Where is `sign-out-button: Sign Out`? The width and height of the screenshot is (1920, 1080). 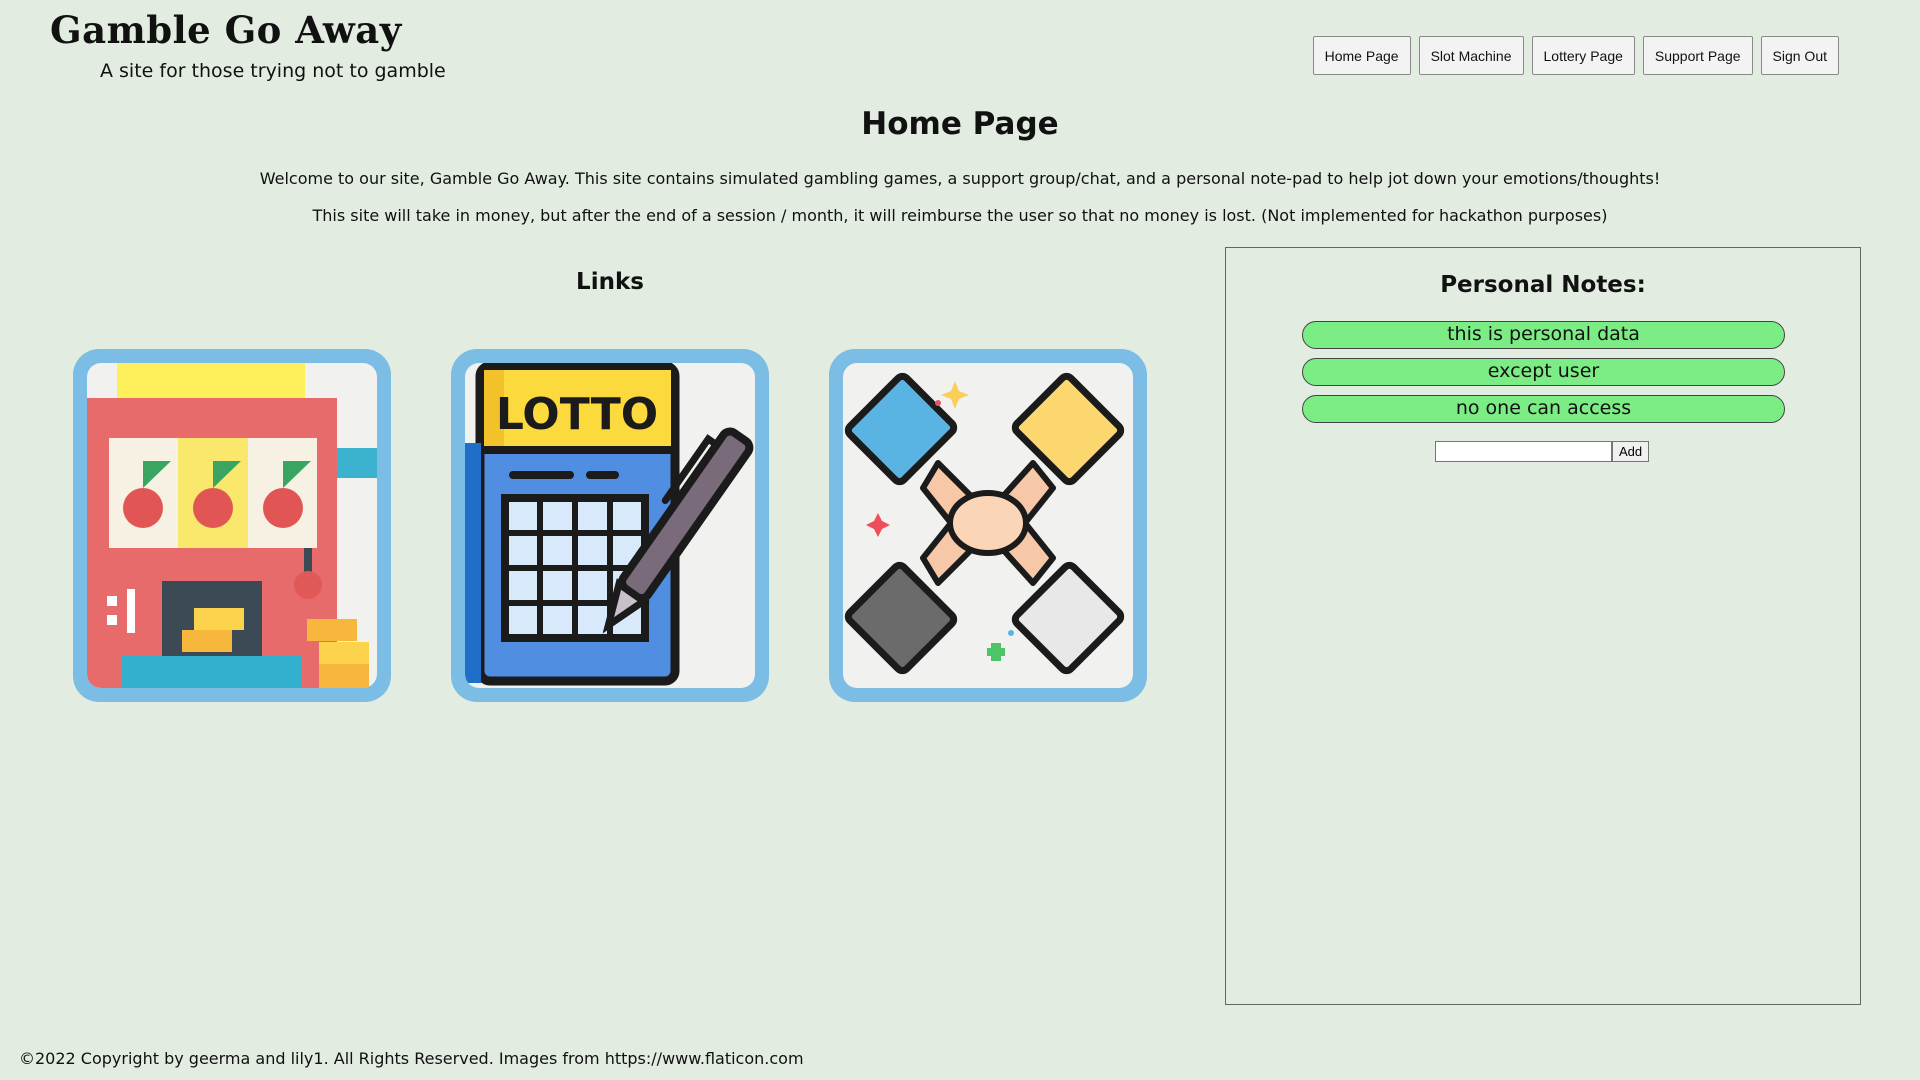
sign-out-button: Sign Out is located at coordinates (1799, 55).